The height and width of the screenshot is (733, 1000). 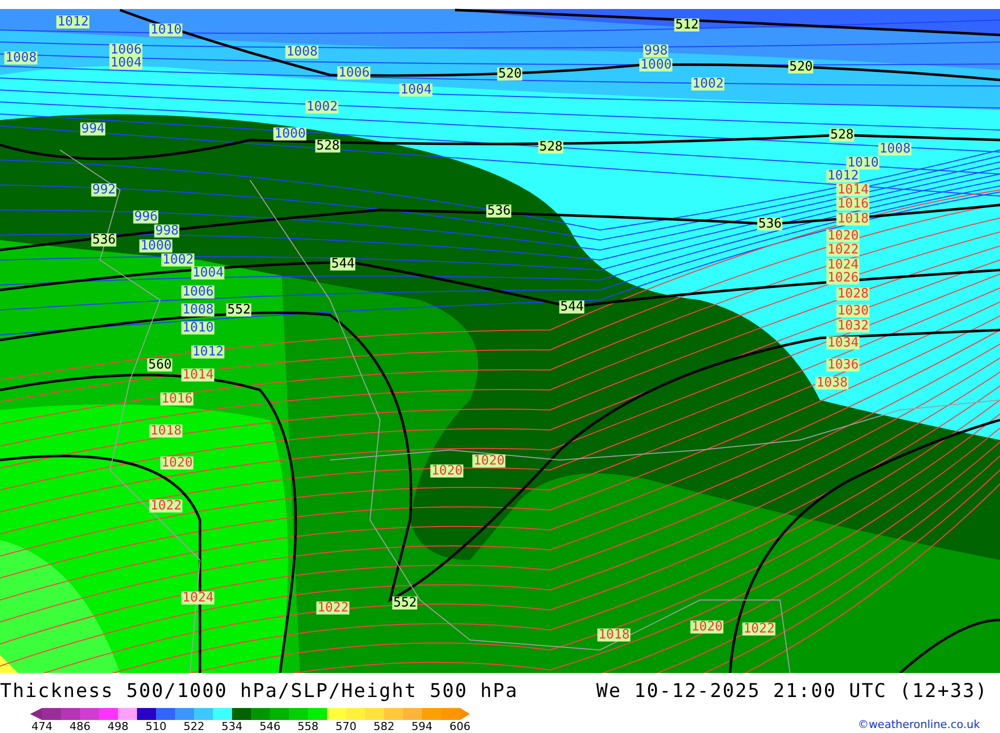 I want to click on legend-tick-label: 534, so click(x=232, y=726).